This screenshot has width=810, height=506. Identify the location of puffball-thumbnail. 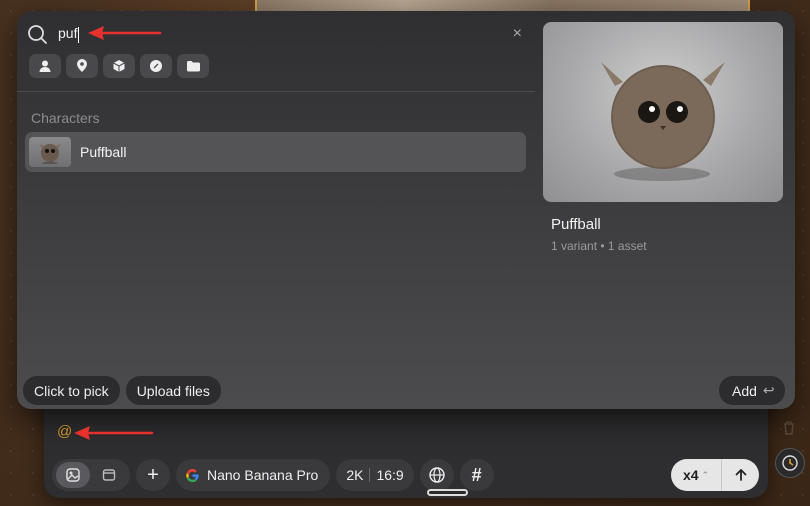
(50, 154).